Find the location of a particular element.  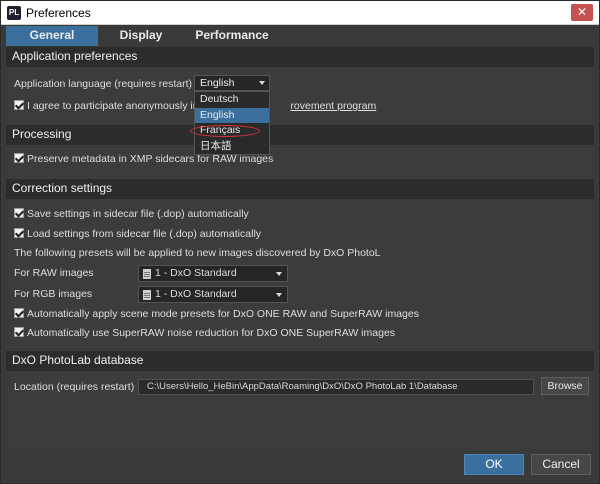

browse-button: Browse is located at coordinates (565, 386).